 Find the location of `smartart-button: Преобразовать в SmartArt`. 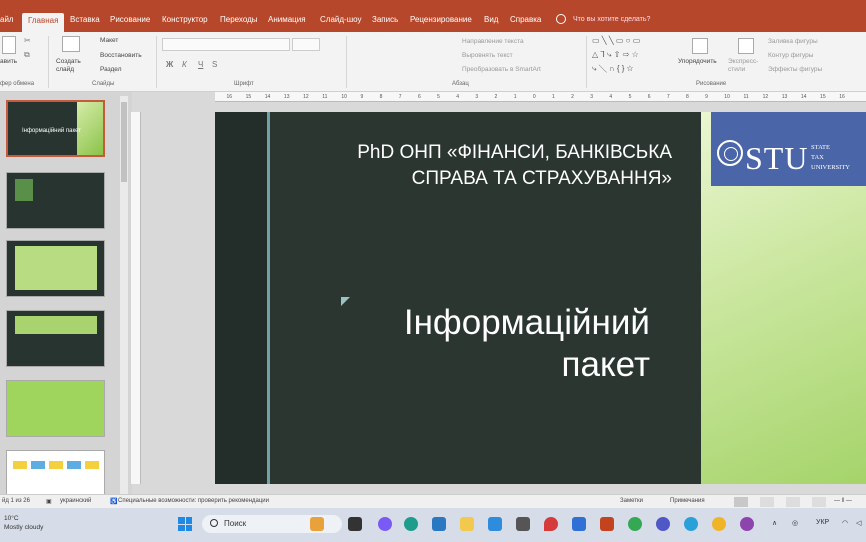

smartart-button: Преобразовать в SmartArt is located at coordinates (501, 69).